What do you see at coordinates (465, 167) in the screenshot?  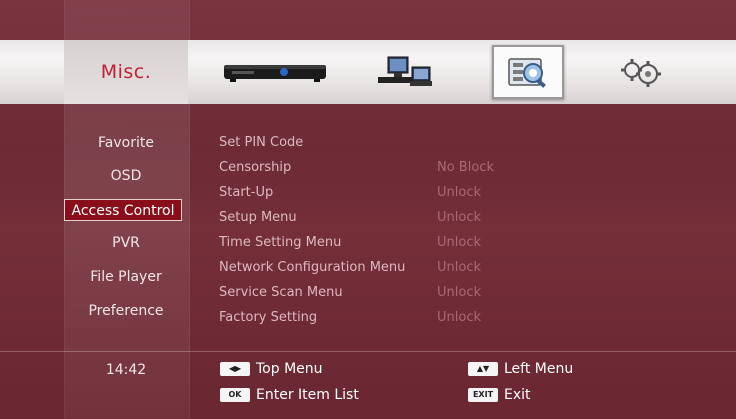 I see `option-censorship-value: No Block` at bounding box center [465, 167].